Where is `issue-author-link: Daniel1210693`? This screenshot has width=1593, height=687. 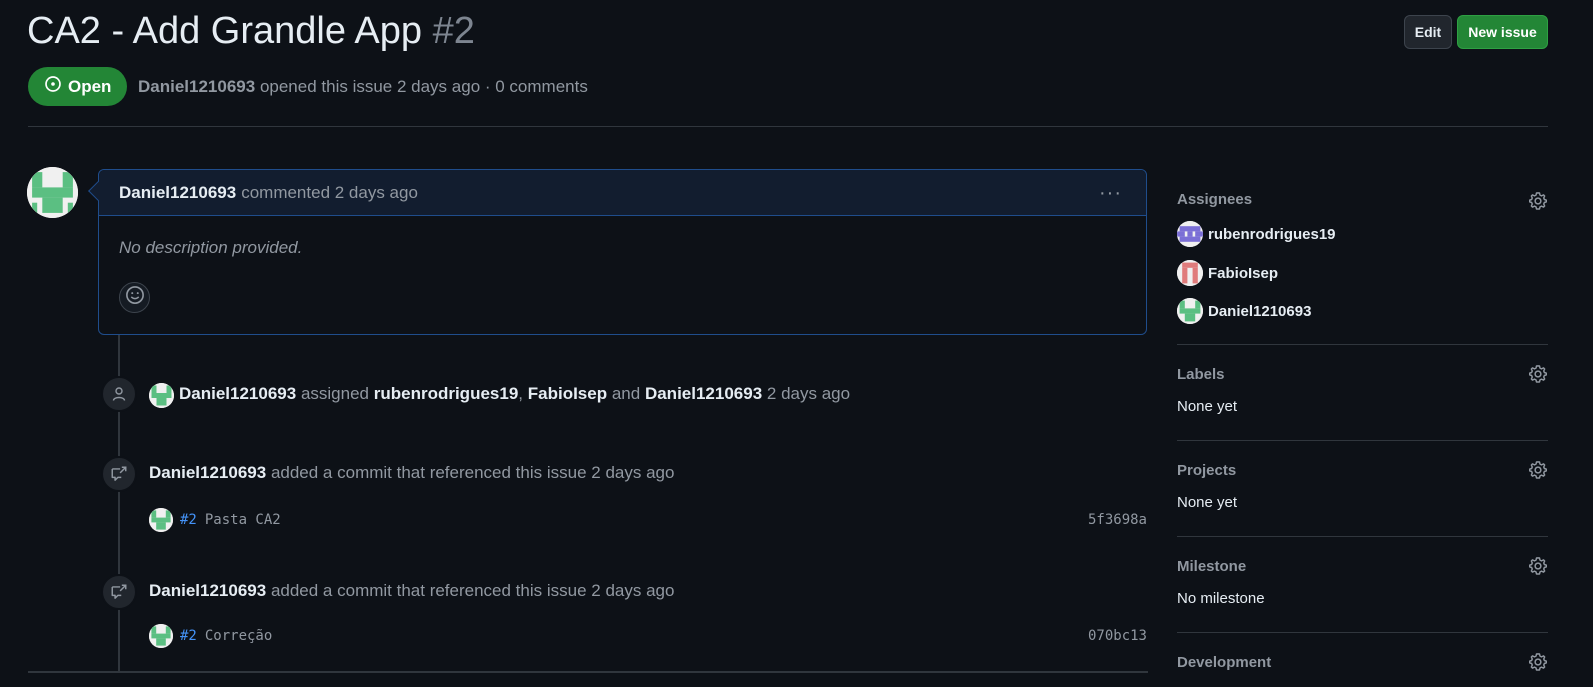 issue-author-link: Daniel1210693 is located at coordinates (196, 86).